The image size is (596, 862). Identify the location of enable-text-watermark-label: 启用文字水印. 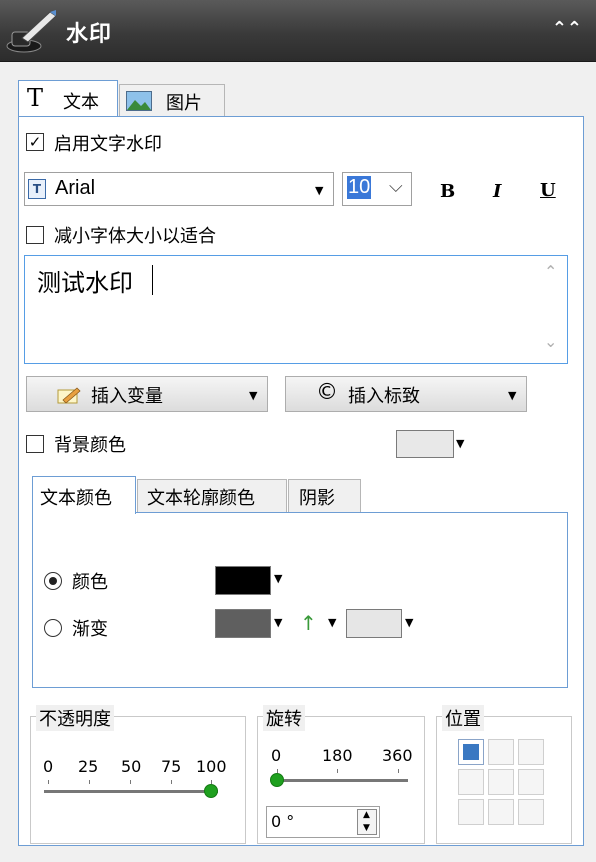
(108, 144).